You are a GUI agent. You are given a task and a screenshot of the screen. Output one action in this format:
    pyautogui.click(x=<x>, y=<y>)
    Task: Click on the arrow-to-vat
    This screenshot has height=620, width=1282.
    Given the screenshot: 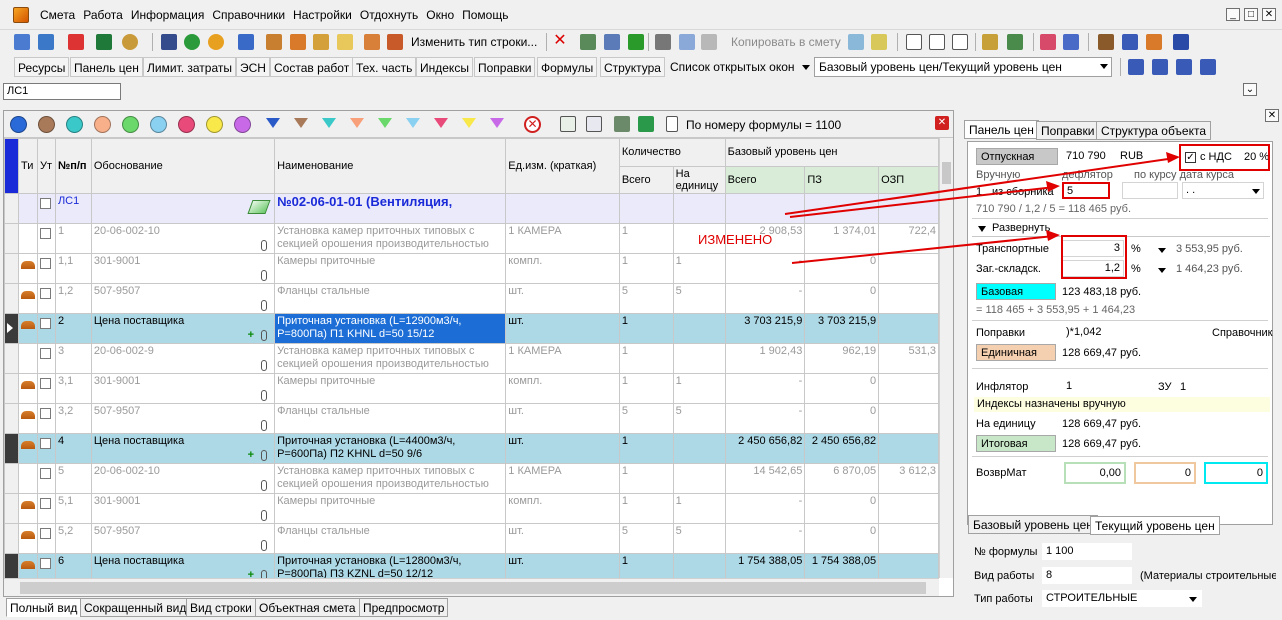 What is the action you would take?
    pyautogui.click(x=980, y=186)
    